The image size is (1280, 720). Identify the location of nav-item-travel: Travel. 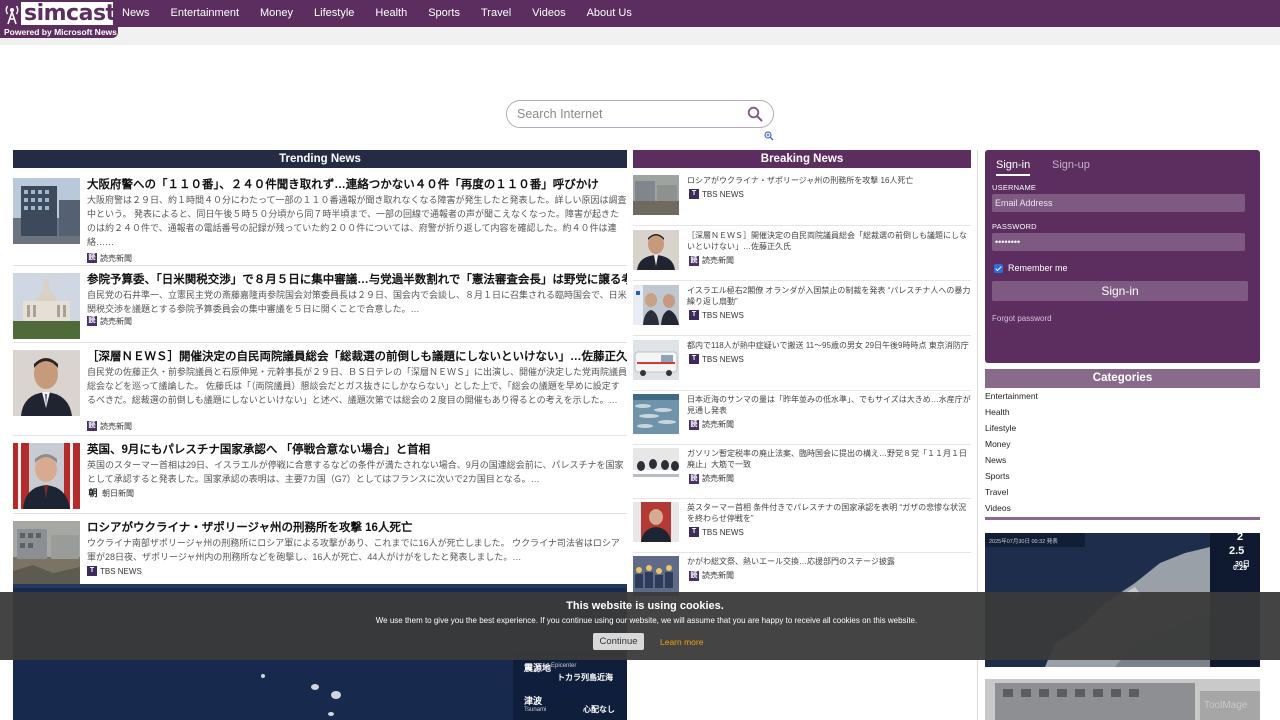
(496, 13).